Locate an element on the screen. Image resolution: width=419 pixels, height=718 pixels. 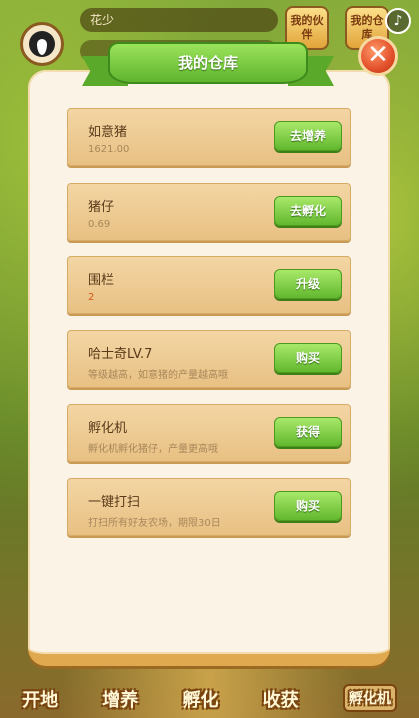
close-icon: ✕ is located at coordinates (378, 56).